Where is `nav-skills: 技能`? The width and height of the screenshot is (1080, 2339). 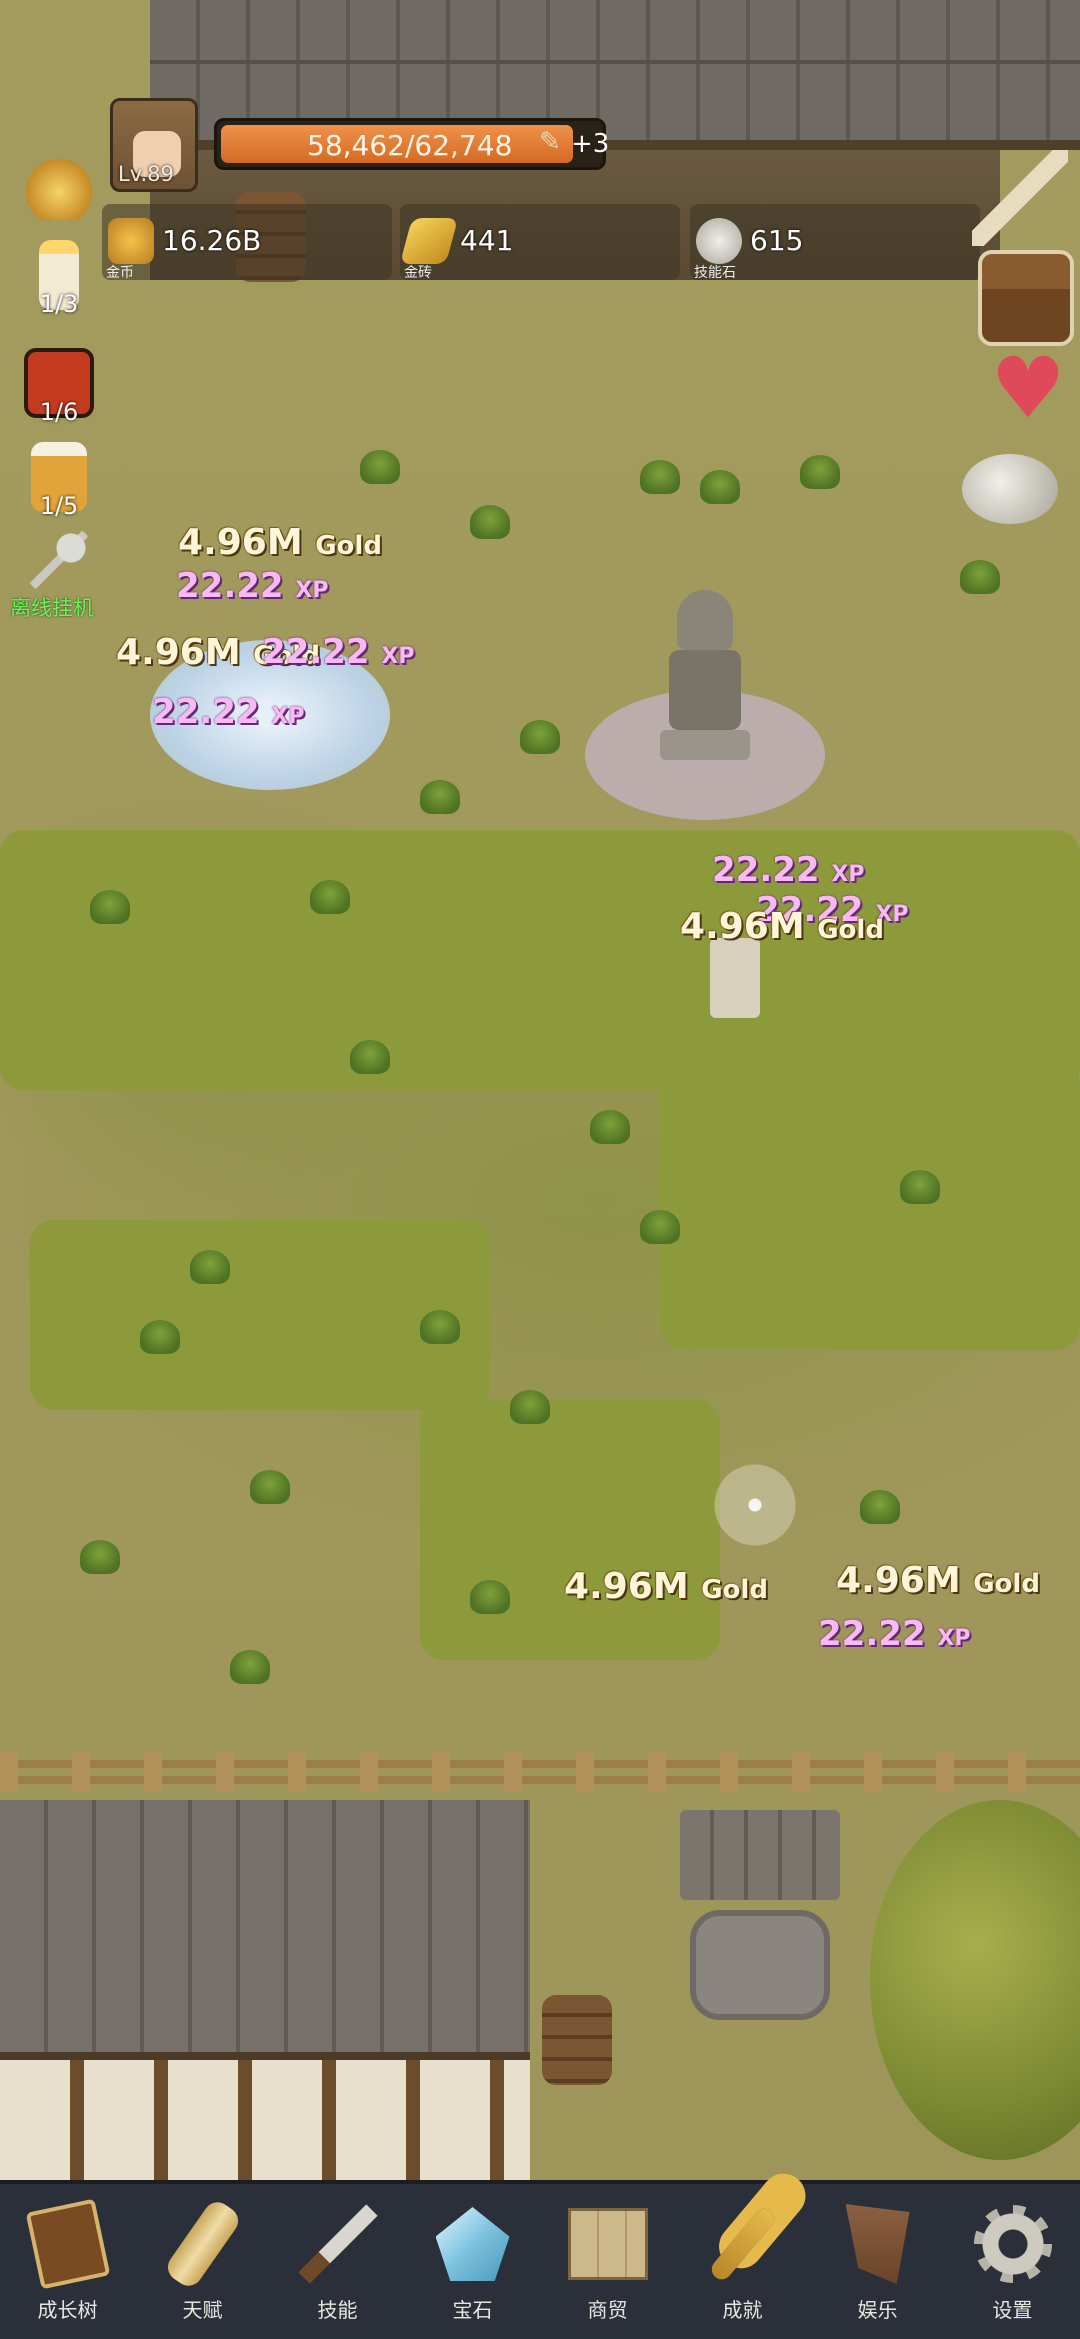 nav-skills: 技能 is located at coordinates (337, 2261).